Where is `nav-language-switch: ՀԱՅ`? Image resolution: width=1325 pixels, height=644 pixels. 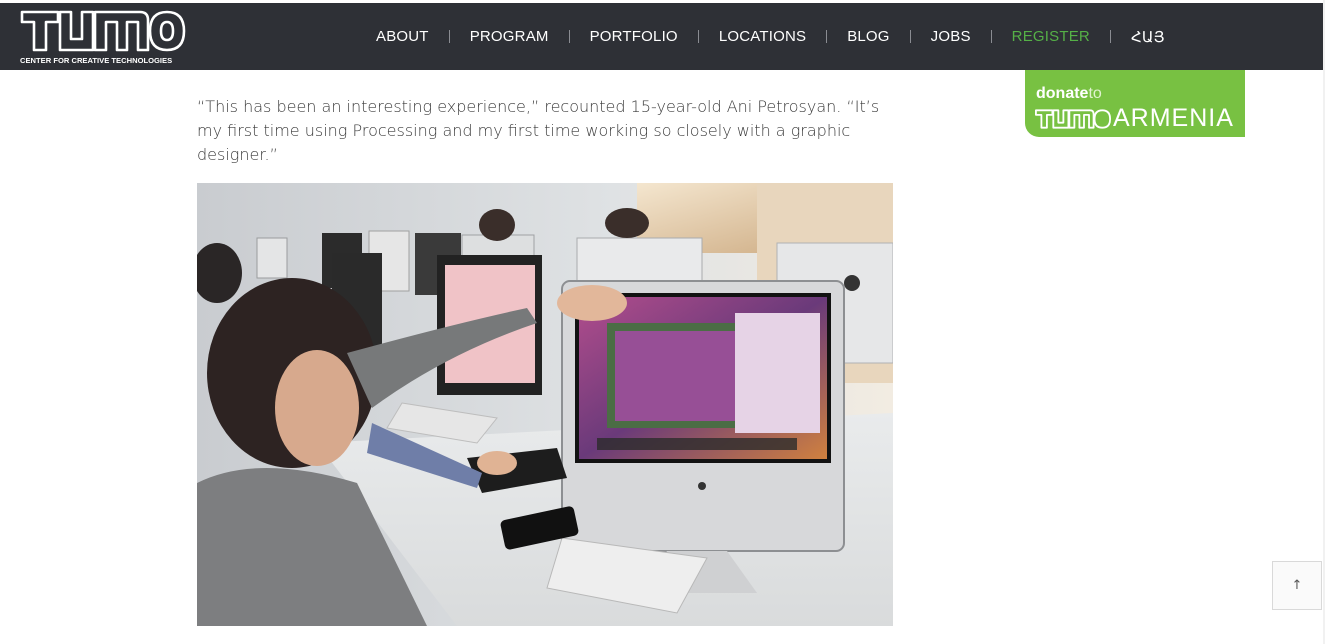 nav-language-switch: ՀԱՅ is located at coordinates (1148, 37).